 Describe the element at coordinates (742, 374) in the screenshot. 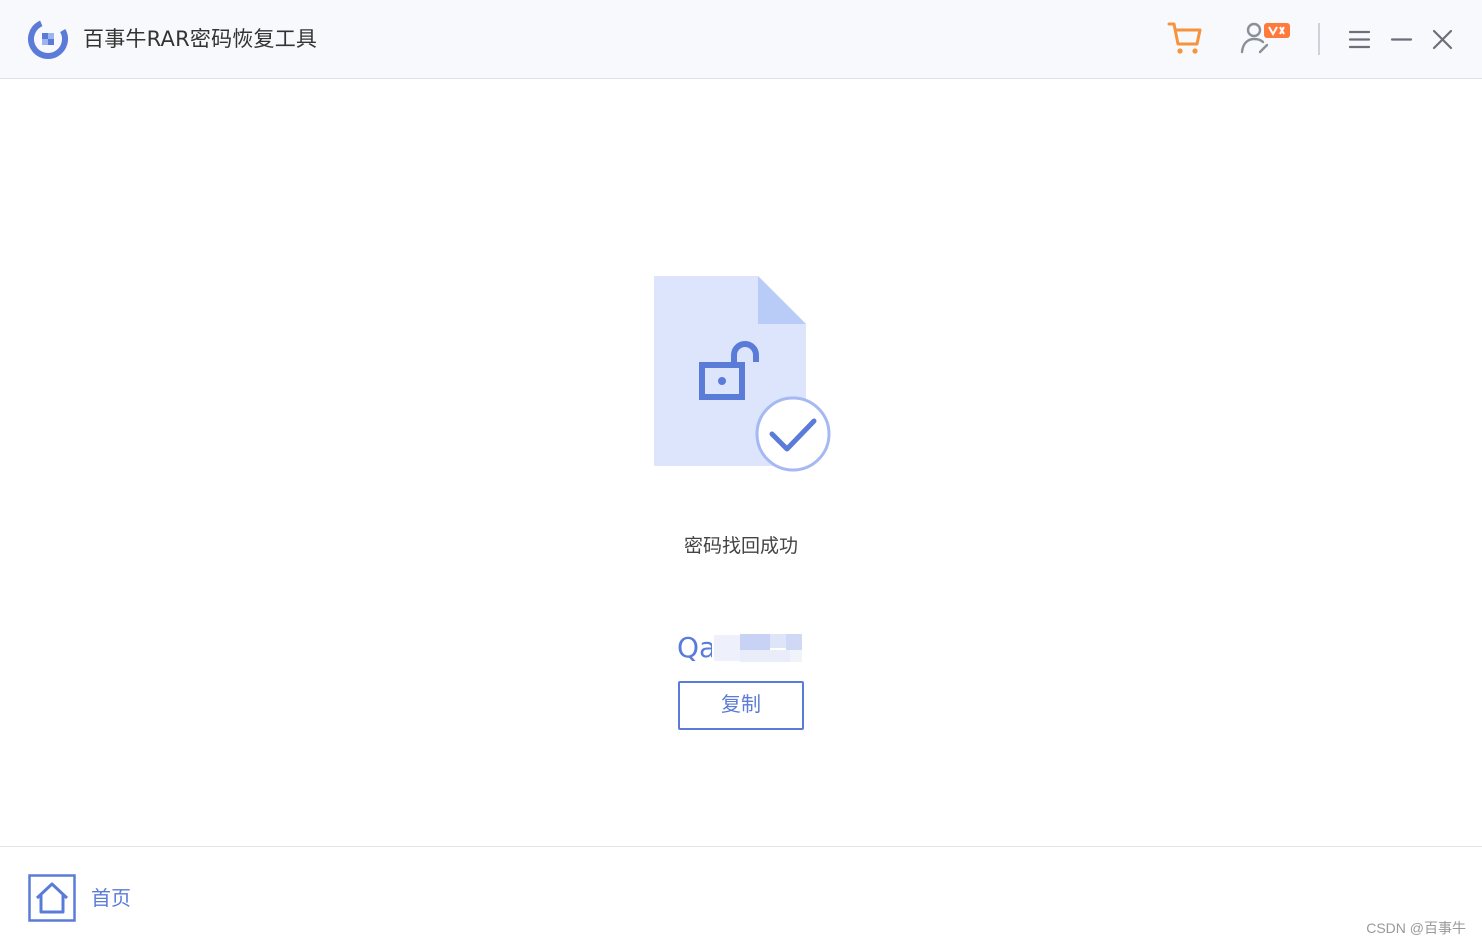

I see `unlocked-file-success-icon` at that location.